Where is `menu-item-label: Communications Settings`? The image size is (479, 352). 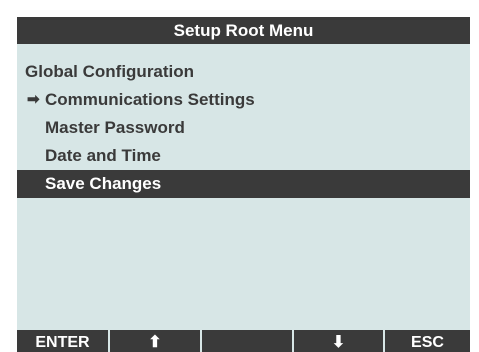 menu-item-label: Communications Settings is located at coordinates (150, 99).